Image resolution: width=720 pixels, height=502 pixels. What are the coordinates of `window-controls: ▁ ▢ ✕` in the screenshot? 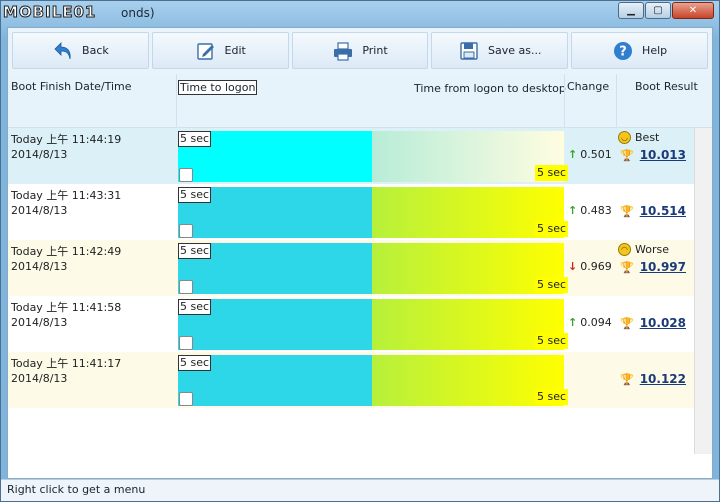 It's located at (665, 10).